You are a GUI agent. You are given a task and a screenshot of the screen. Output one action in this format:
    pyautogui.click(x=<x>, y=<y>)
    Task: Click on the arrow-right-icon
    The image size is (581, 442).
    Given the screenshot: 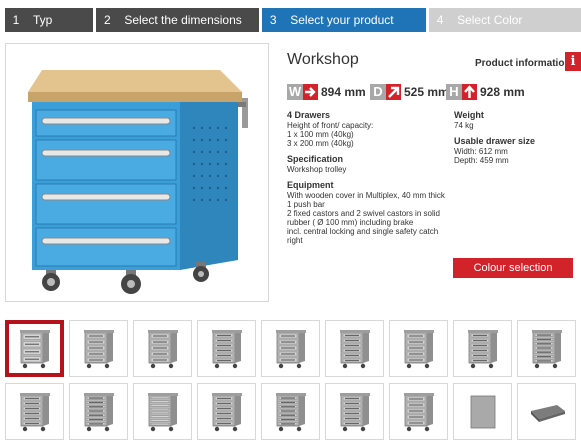 What is the action you would take?
    pyautogui.click(x=310, y=92)
    